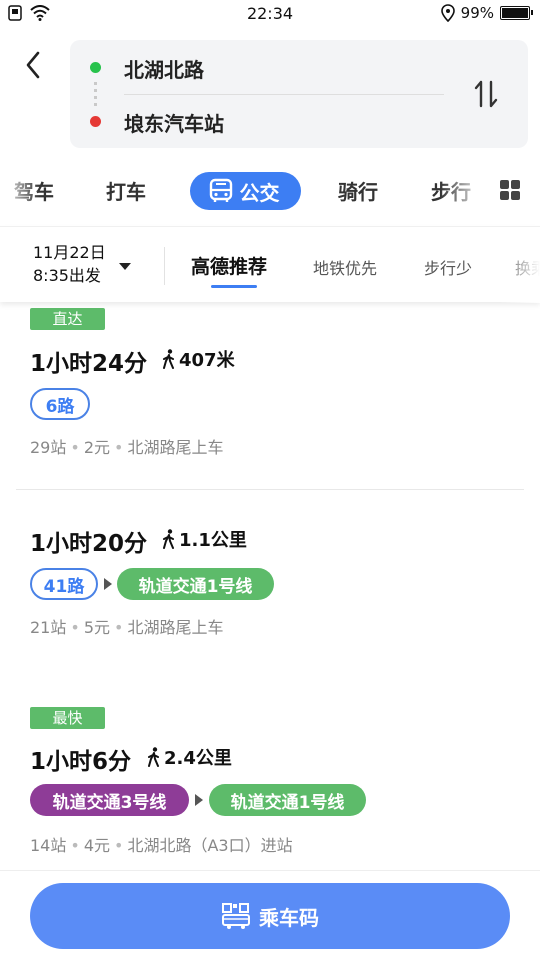  I want to click on route-meta: 14站 • 4元 • 北湖北路（A3口）进站, so click(161, 845).